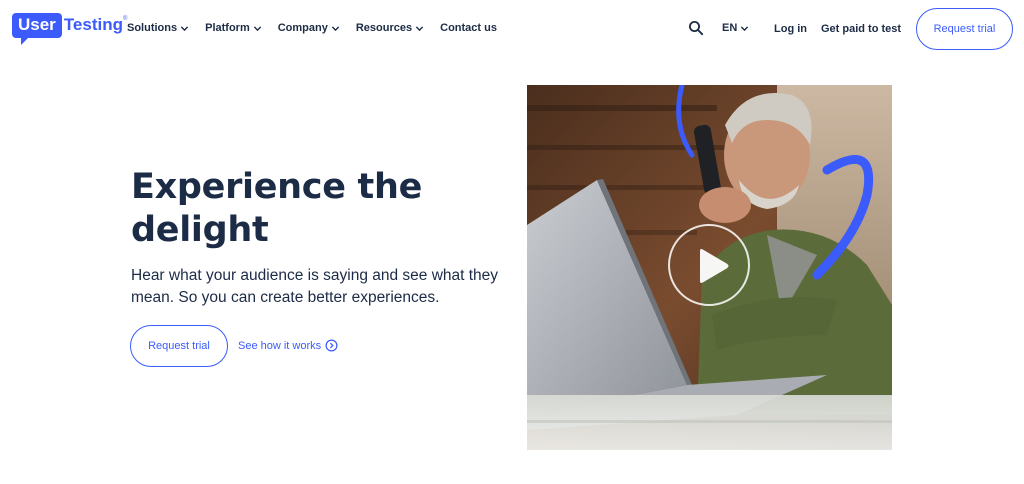  What do you see at coordinates (152, 28) in the screenshot?
I see `nav-item-label: Solutions` at bounding box center [152, 28].